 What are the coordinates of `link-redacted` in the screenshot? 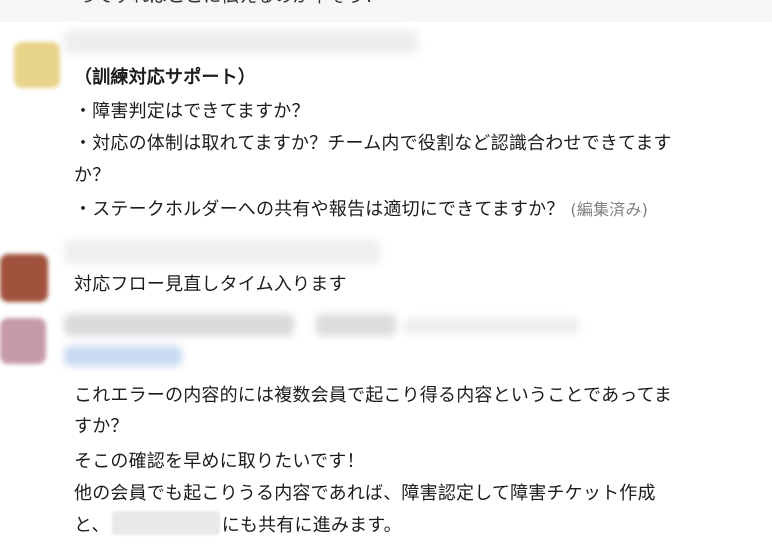 It's located at (123, 356).